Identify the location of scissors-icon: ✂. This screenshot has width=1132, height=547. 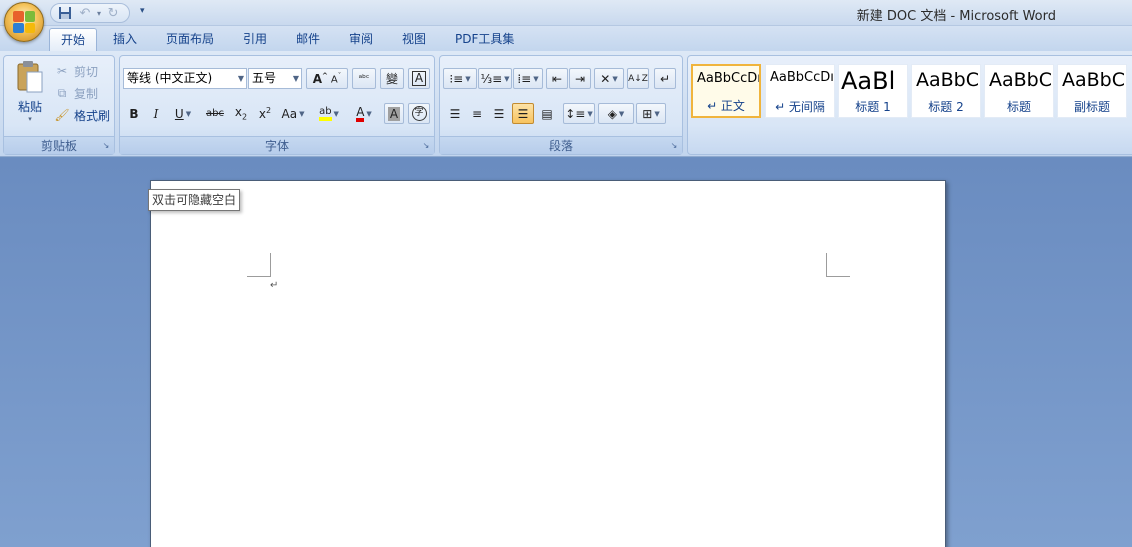
(62, 71).